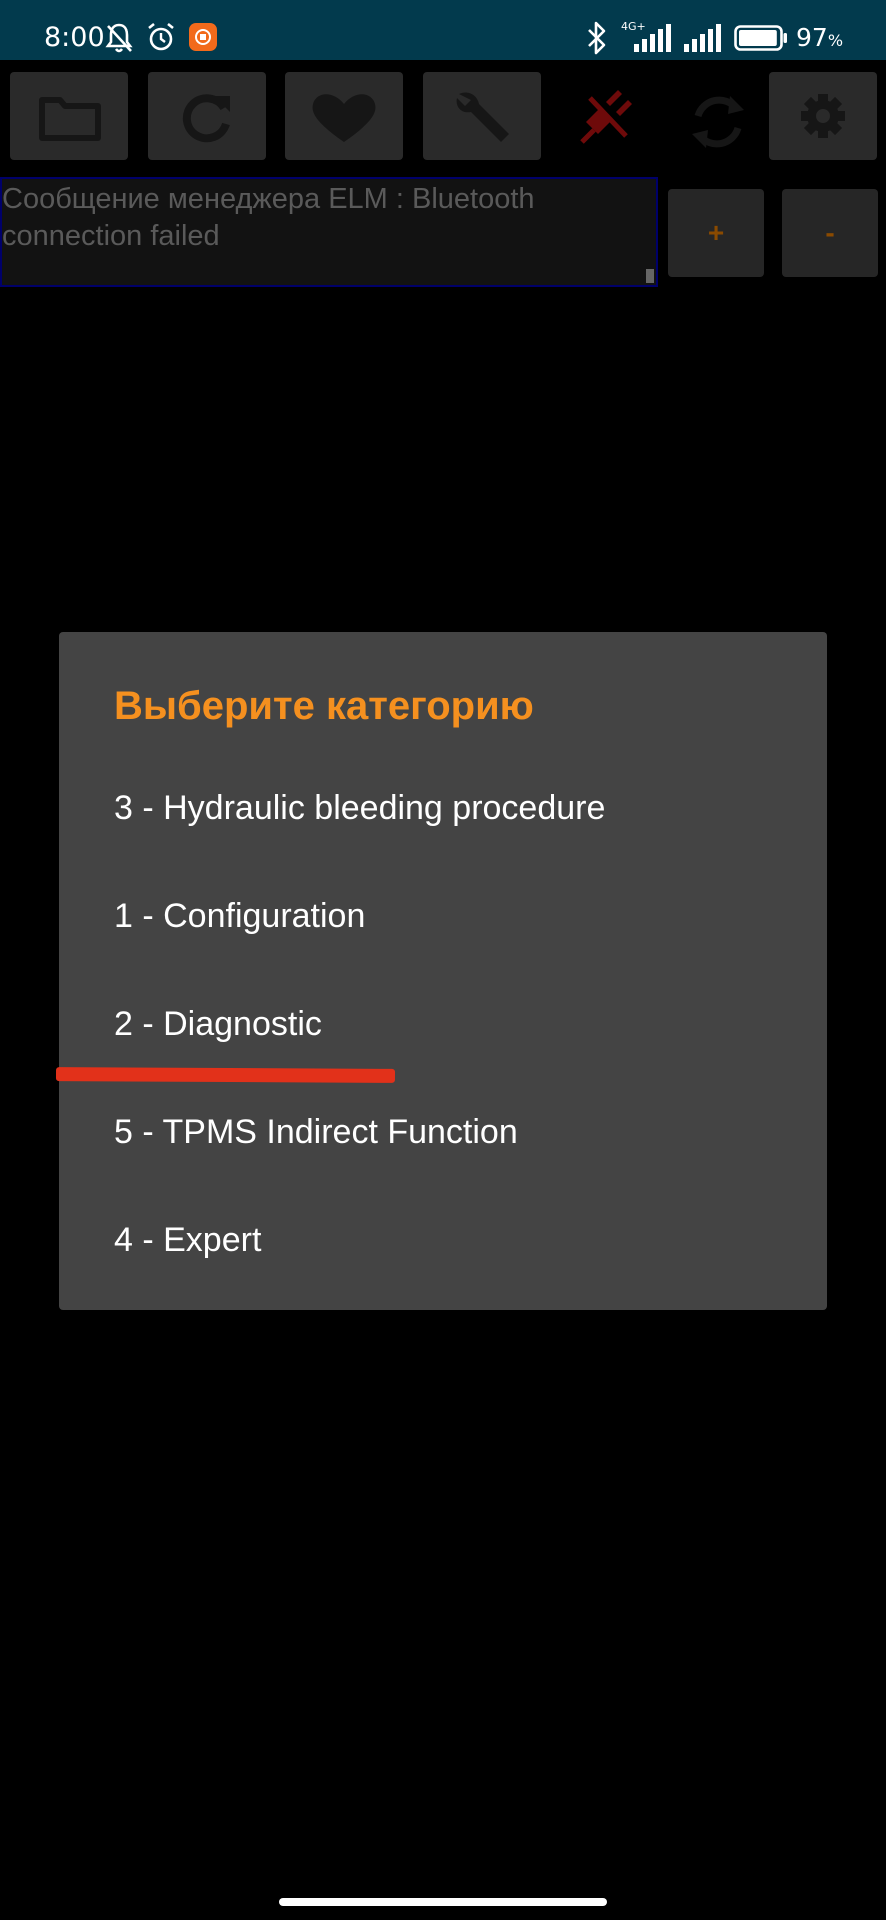 This screenshot has width=886, height=1920. I want to click on category-item-tpms-indirect: 5 - TPMS Indirect Function, so click(443, 1132).